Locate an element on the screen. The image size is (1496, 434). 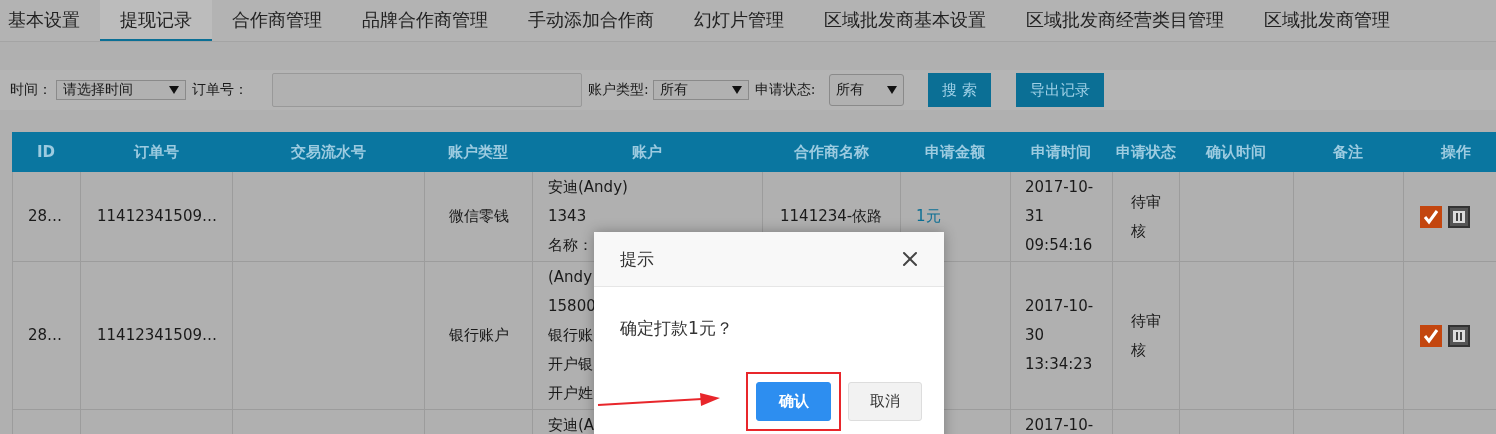
column-header: 申请金额 is located at coordinates (955, 152).